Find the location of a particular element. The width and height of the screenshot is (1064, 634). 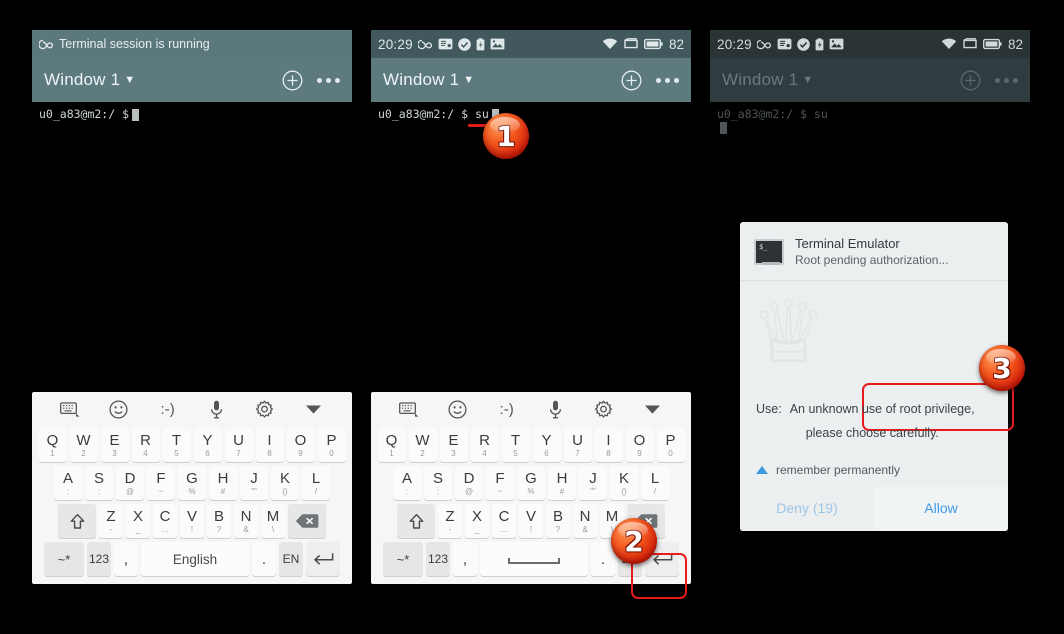

remember-permanently-row: remember permanently is located at coordinates (874, 469).